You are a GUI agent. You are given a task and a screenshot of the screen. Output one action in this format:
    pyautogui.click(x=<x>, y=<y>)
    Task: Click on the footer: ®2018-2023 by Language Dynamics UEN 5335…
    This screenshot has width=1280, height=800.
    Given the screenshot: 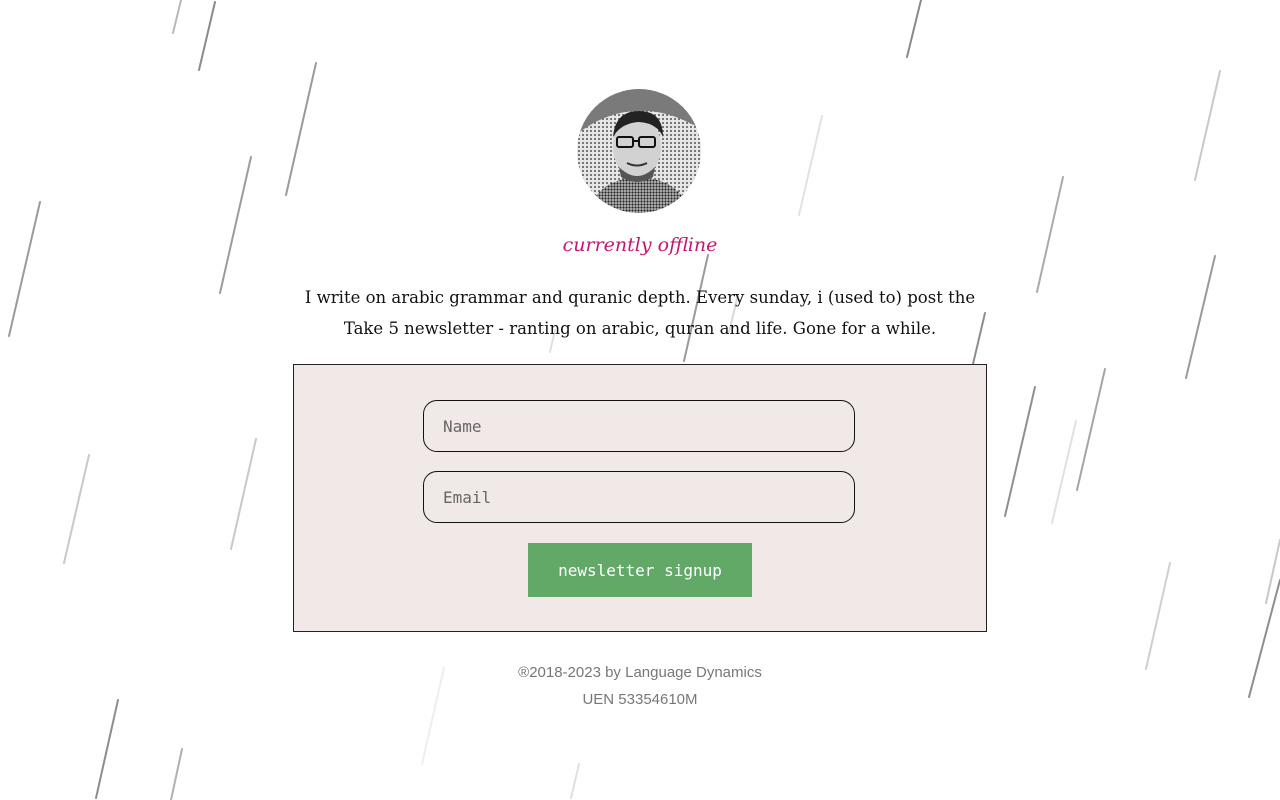 What is the action you would take?
    pyautogui.click(x=640, y=686)
    